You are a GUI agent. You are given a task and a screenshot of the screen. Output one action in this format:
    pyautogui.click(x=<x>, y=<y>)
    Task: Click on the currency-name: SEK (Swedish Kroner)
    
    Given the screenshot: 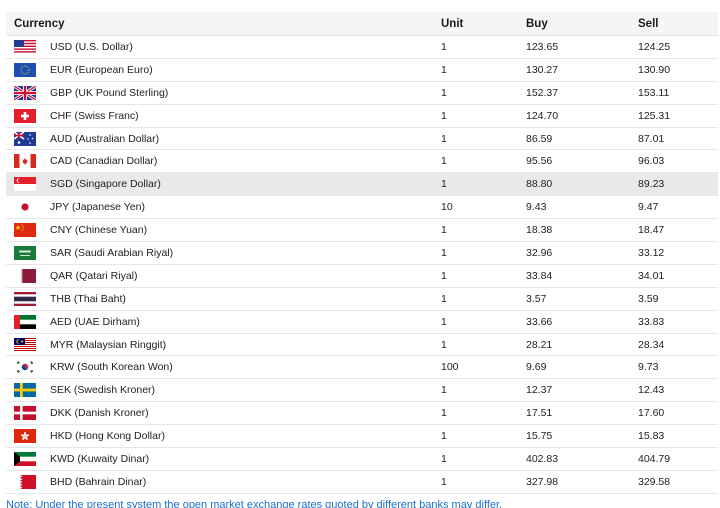 What is the action you would take?
    pyautogui.click(x=103, y=390)
    